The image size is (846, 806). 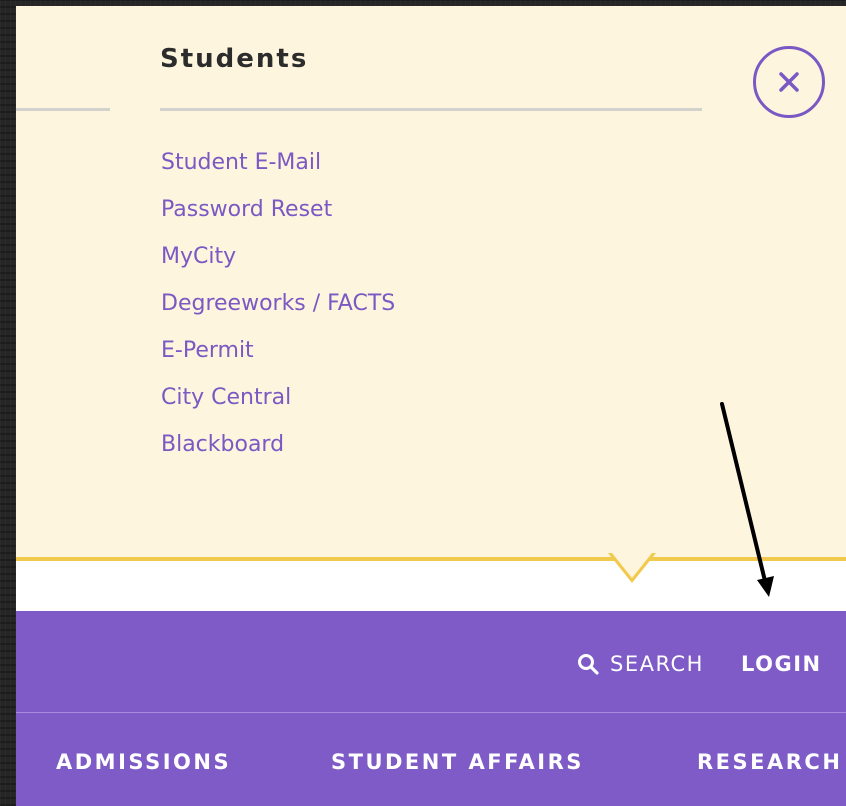 What do you see at coordinates (747, 499) in the screenshot?
I see `arrow-down-icon` at bounding box center [747, 499].